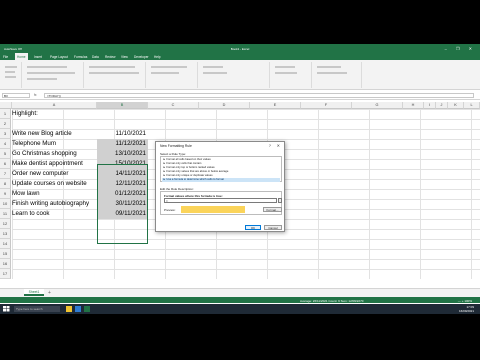 This screenshot has width=480, height=360. I want to click on tab-file: File, so click(5, 57).